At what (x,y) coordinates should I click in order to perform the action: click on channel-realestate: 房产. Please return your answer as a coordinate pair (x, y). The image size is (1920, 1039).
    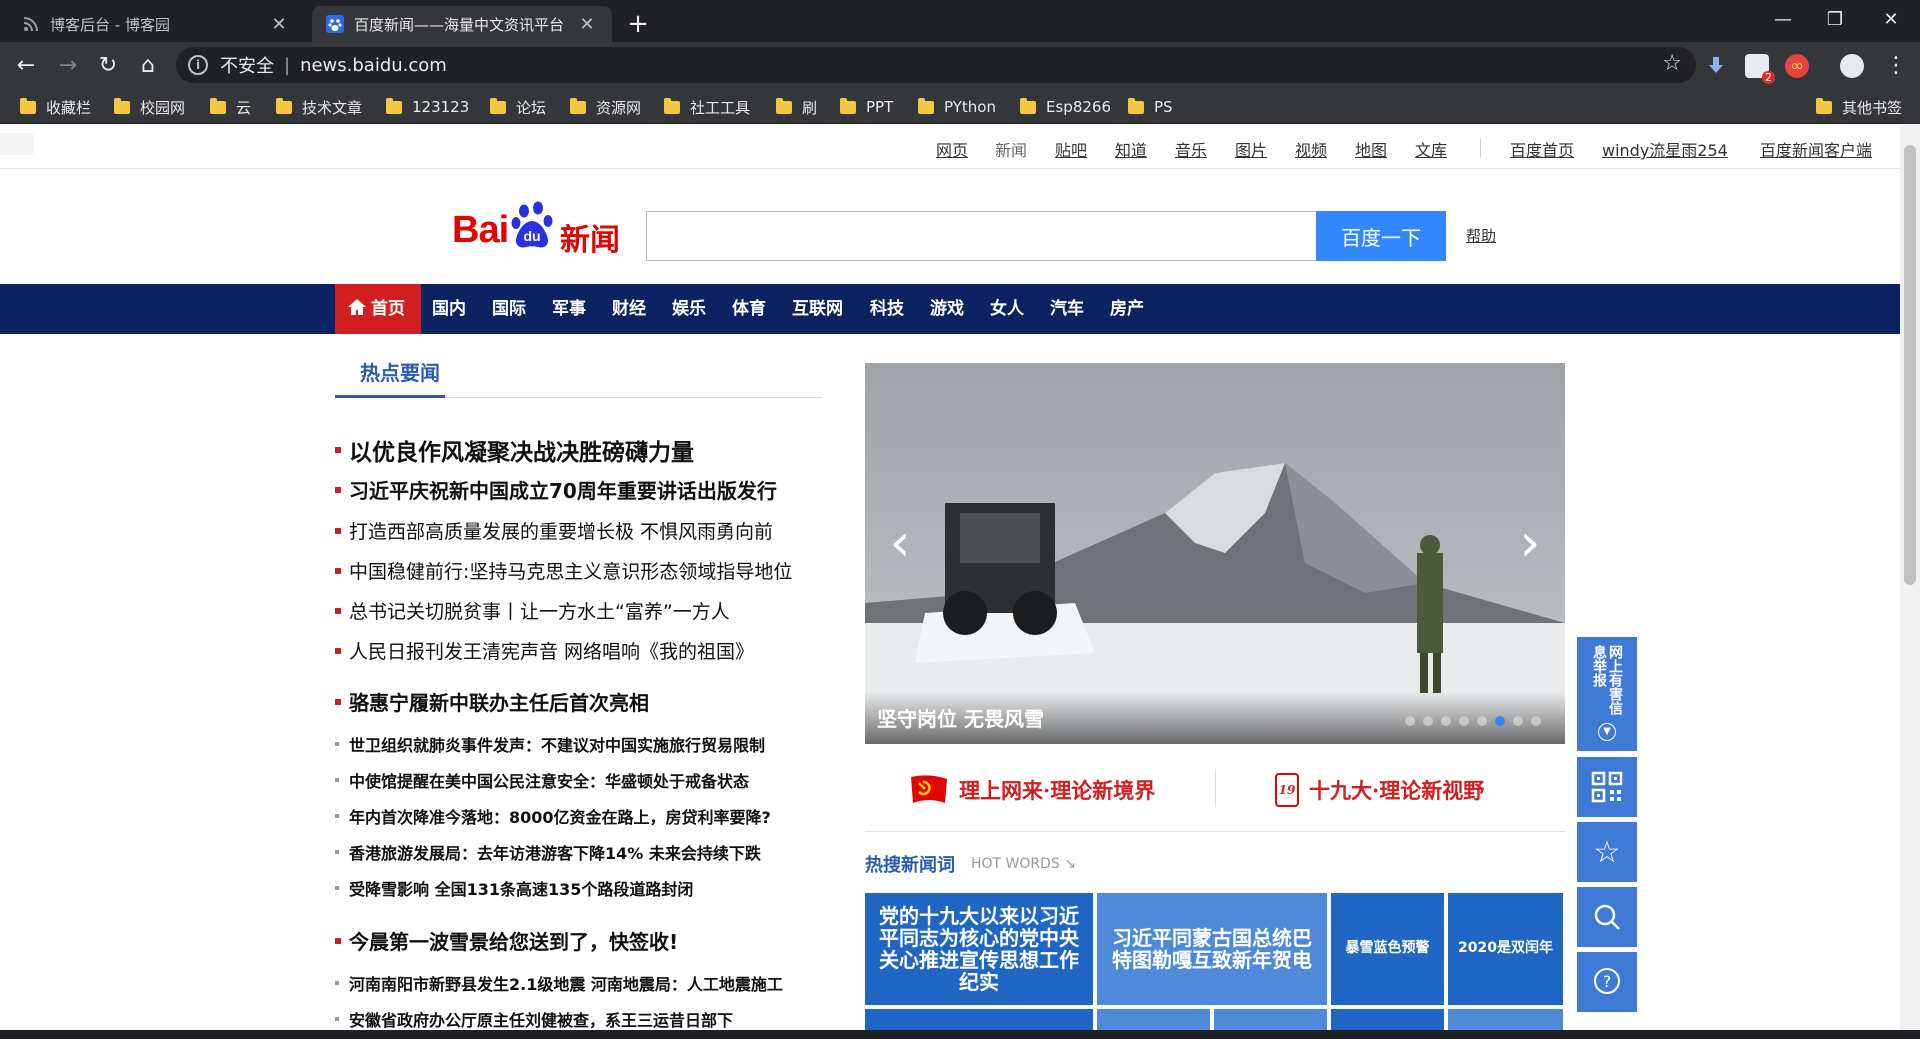
    Looking at the image, I should click on (1127, 309).